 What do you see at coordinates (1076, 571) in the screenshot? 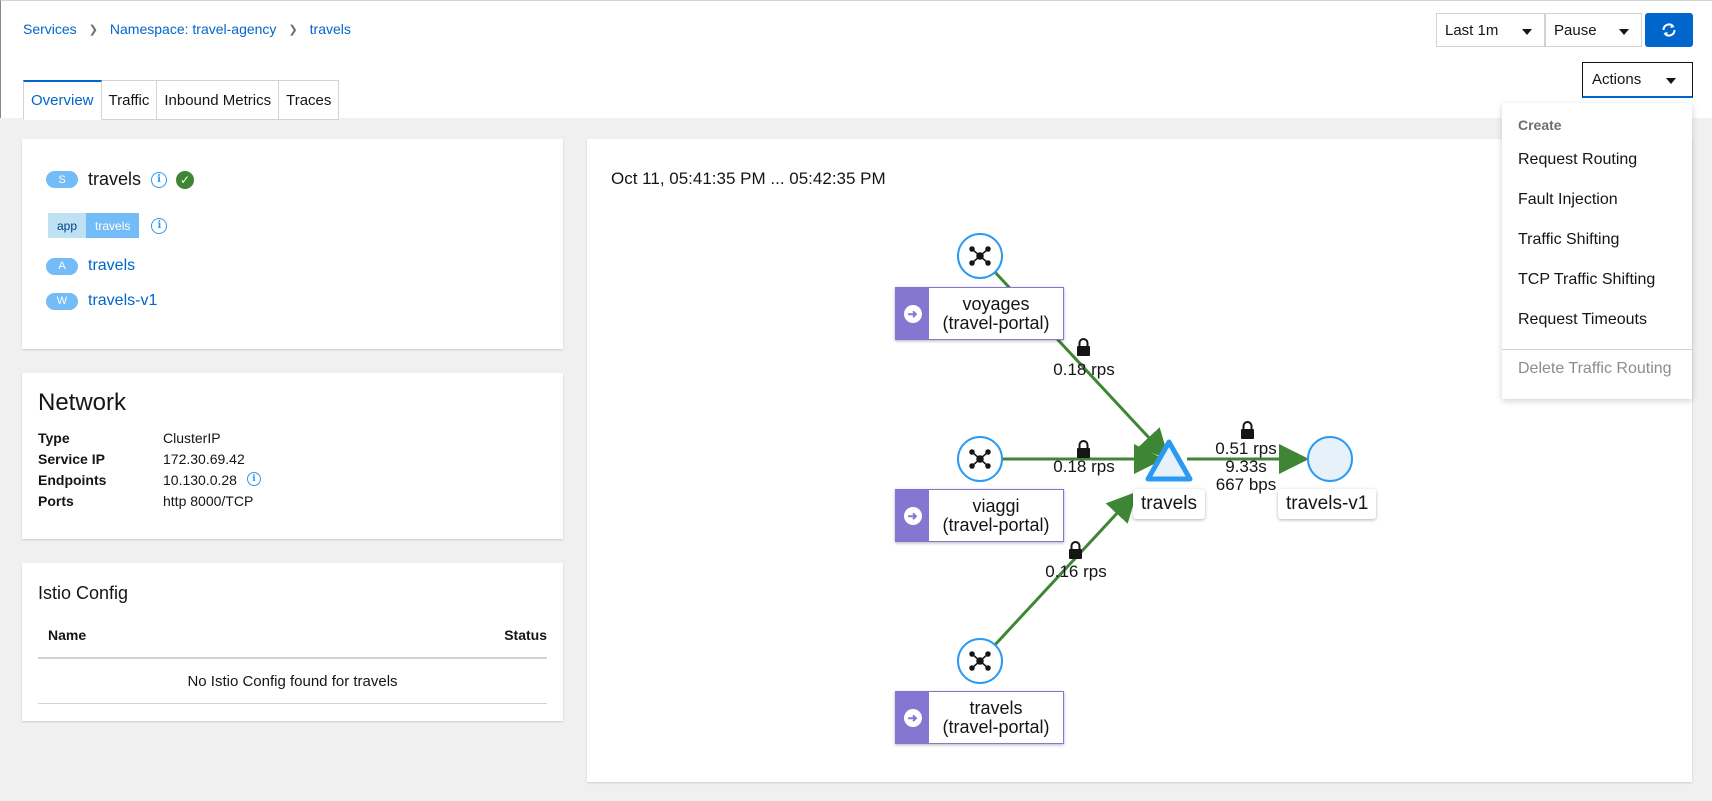
I see `edge-label-travels-portal: 0.16 rps` at bounding box center [1076, 571].